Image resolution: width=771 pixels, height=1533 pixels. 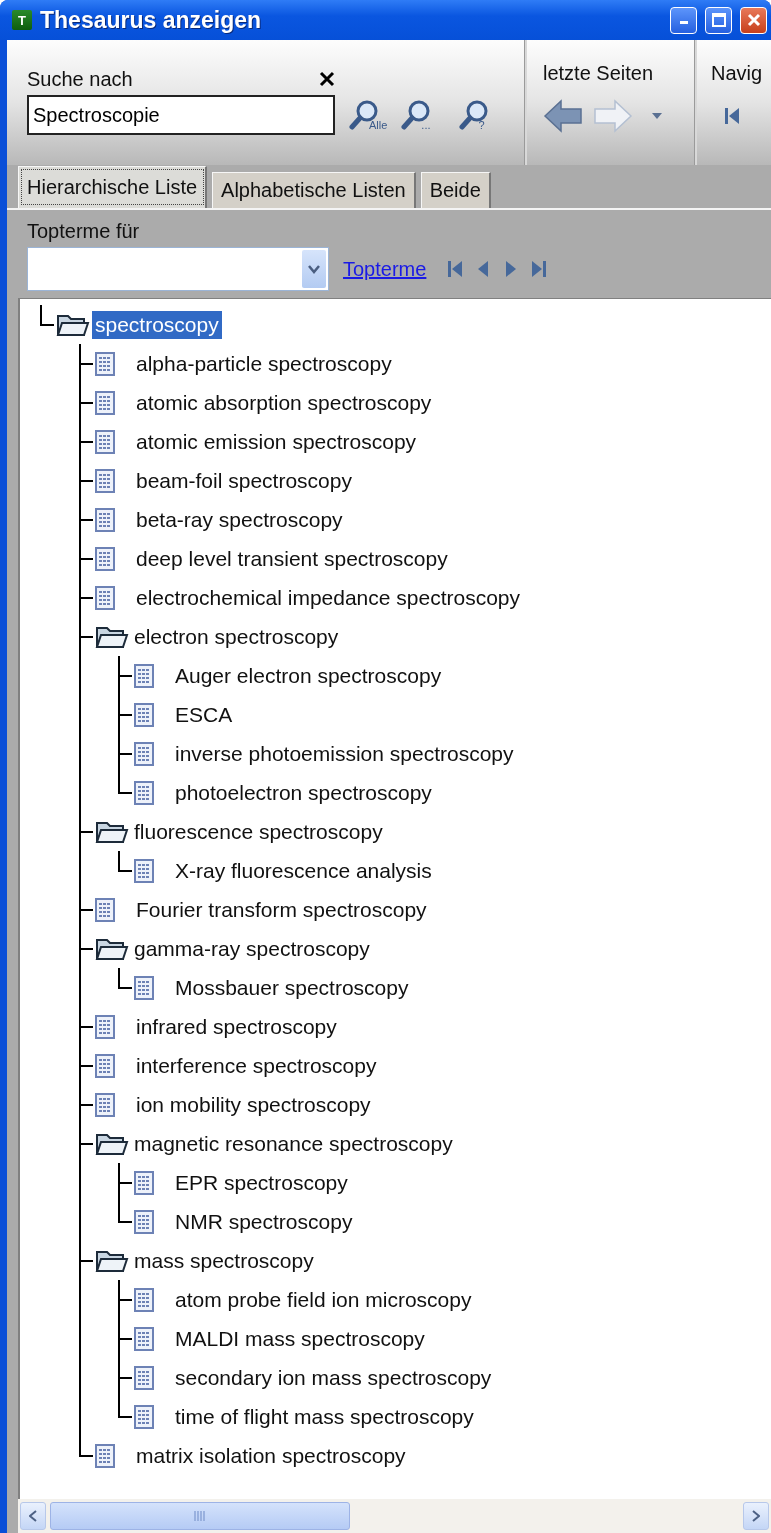 I want to click on app-icon: T, so click(x=22, y=20).